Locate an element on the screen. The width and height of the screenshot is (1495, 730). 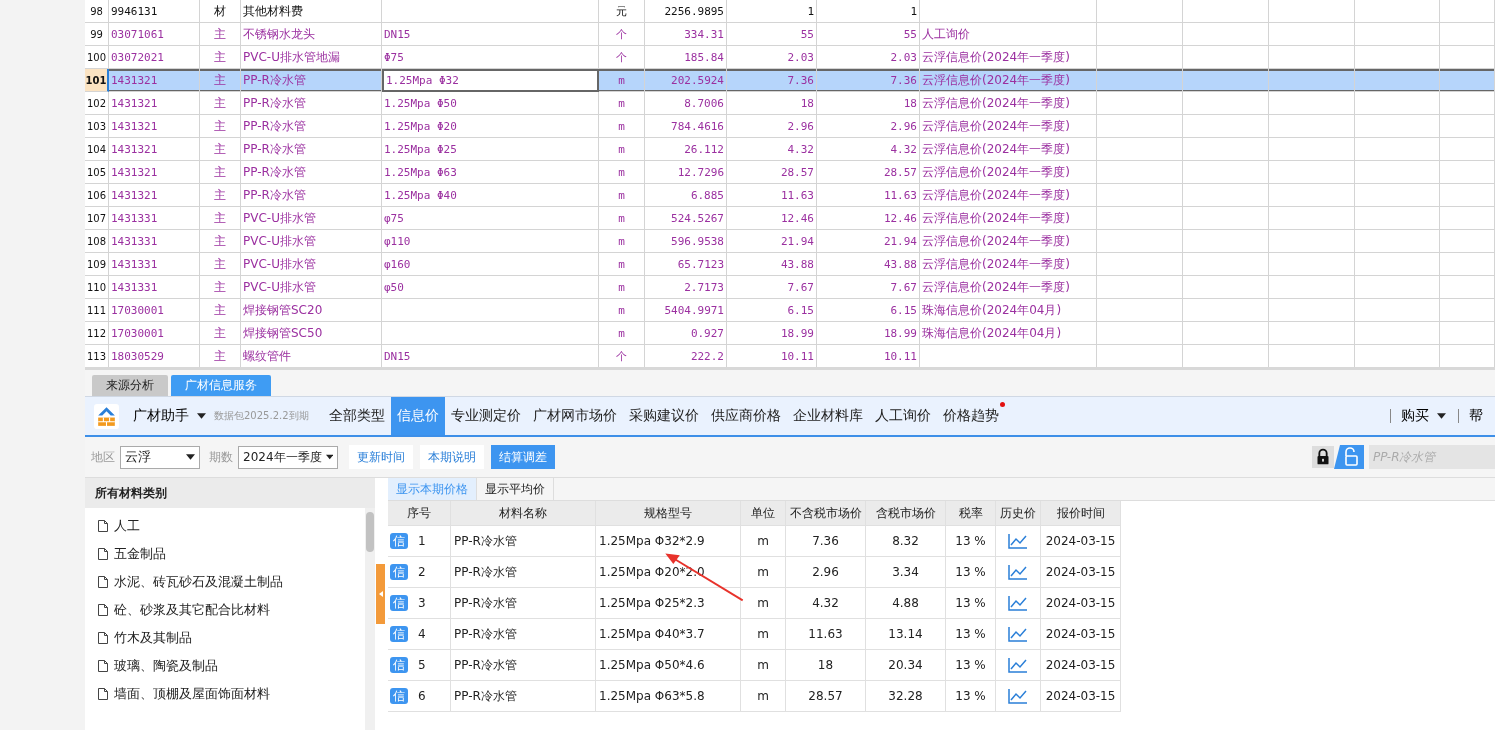
nav-tab: 全部类型 is located at coordinates (356, 416).